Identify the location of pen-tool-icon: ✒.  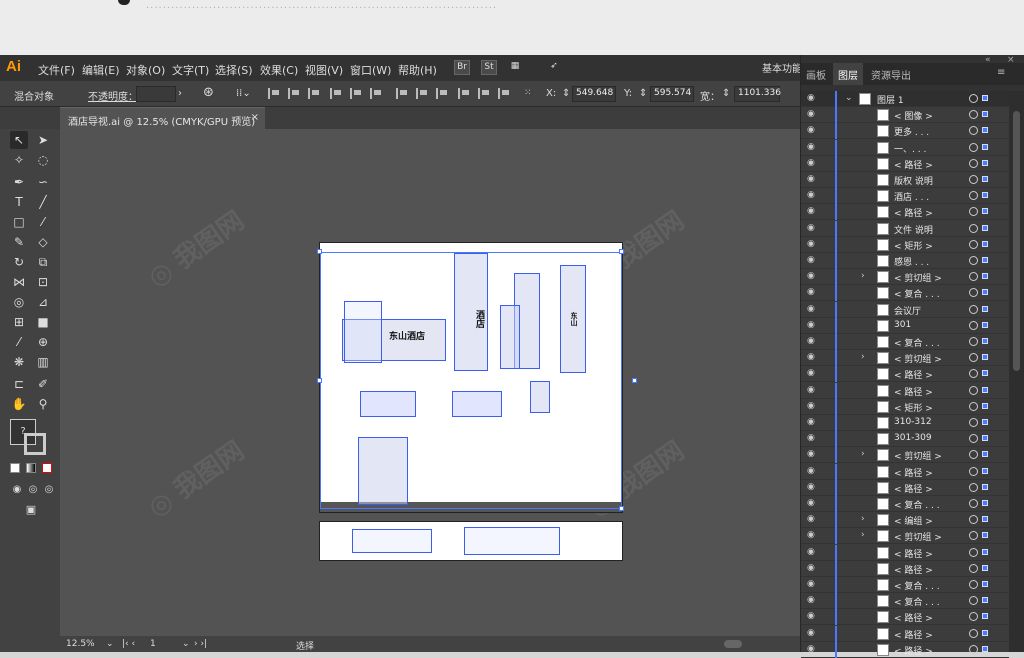
(19, 182).